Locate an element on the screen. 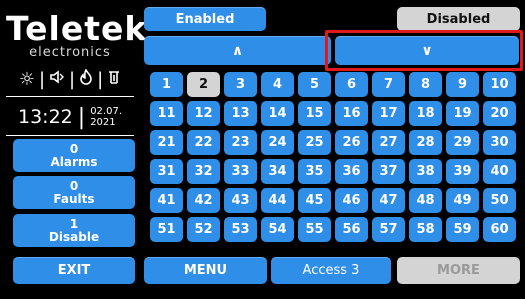 The width and height of the screenshot is (525, 299). zone-button: 43 is located at coordinates (240, 200).